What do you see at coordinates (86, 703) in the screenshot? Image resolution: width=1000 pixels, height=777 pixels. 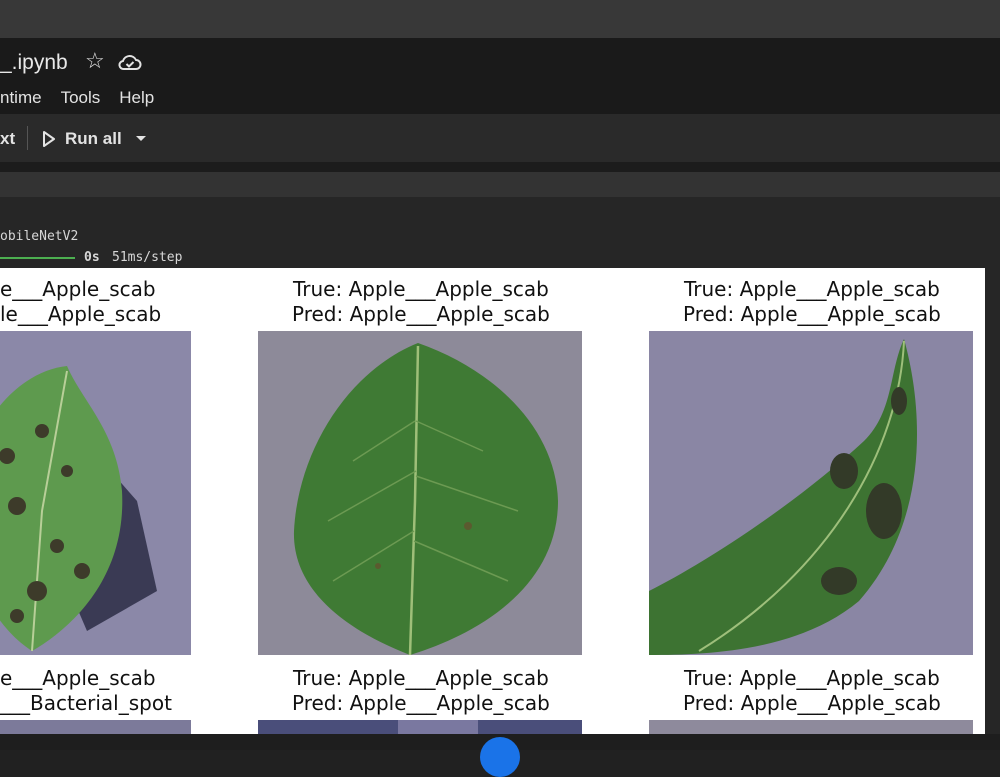 I see `caption-pred: ___Bacterial_spot` at bounding box center [86, 703].